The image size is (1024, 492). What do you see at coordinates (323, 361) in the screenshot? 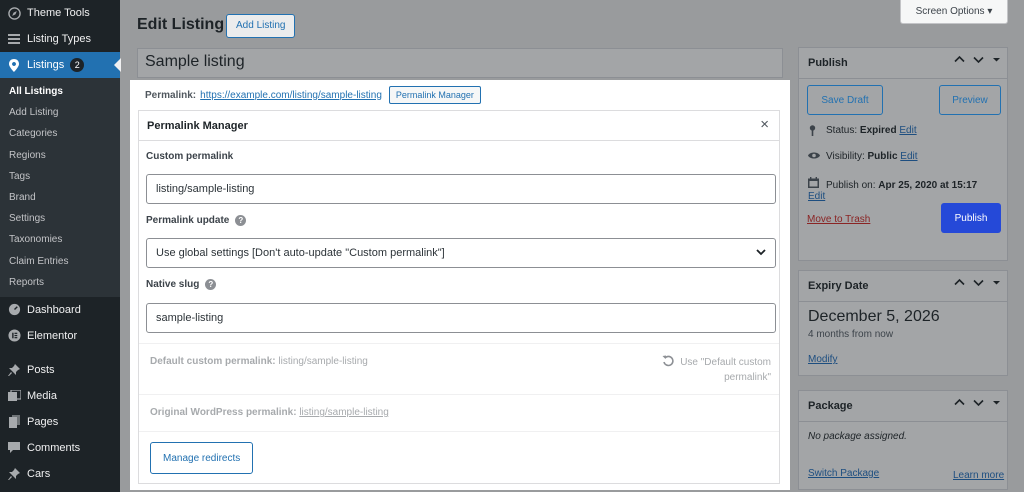
I see `default-value: listing/sample-listing` at bounding box center [323, 361].